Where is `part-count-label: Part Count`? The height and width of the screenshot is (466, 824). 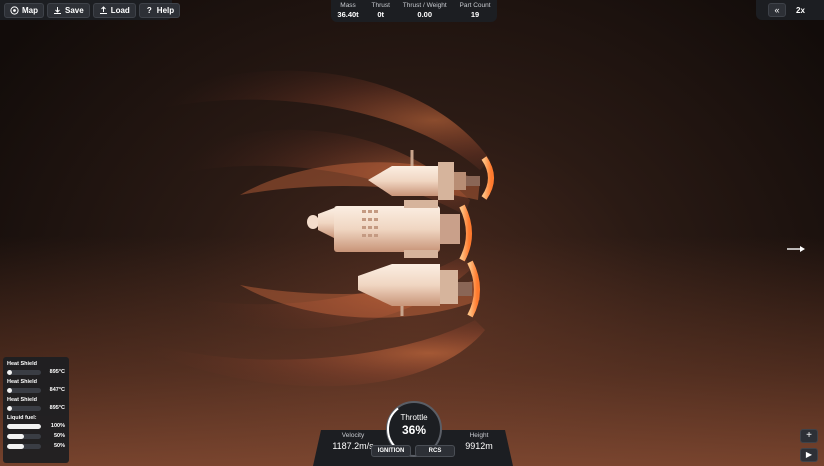 part-count-label: Part Count is located at coordinates (475, 5).